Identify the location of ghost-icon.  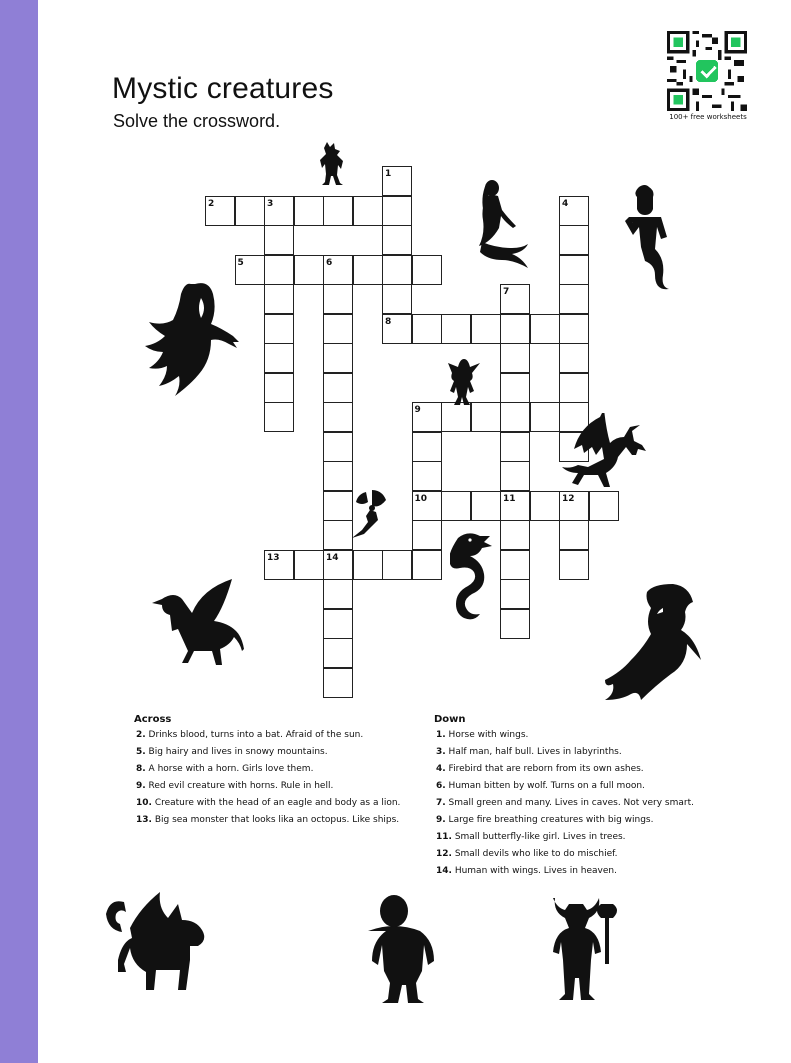
(192, 339).